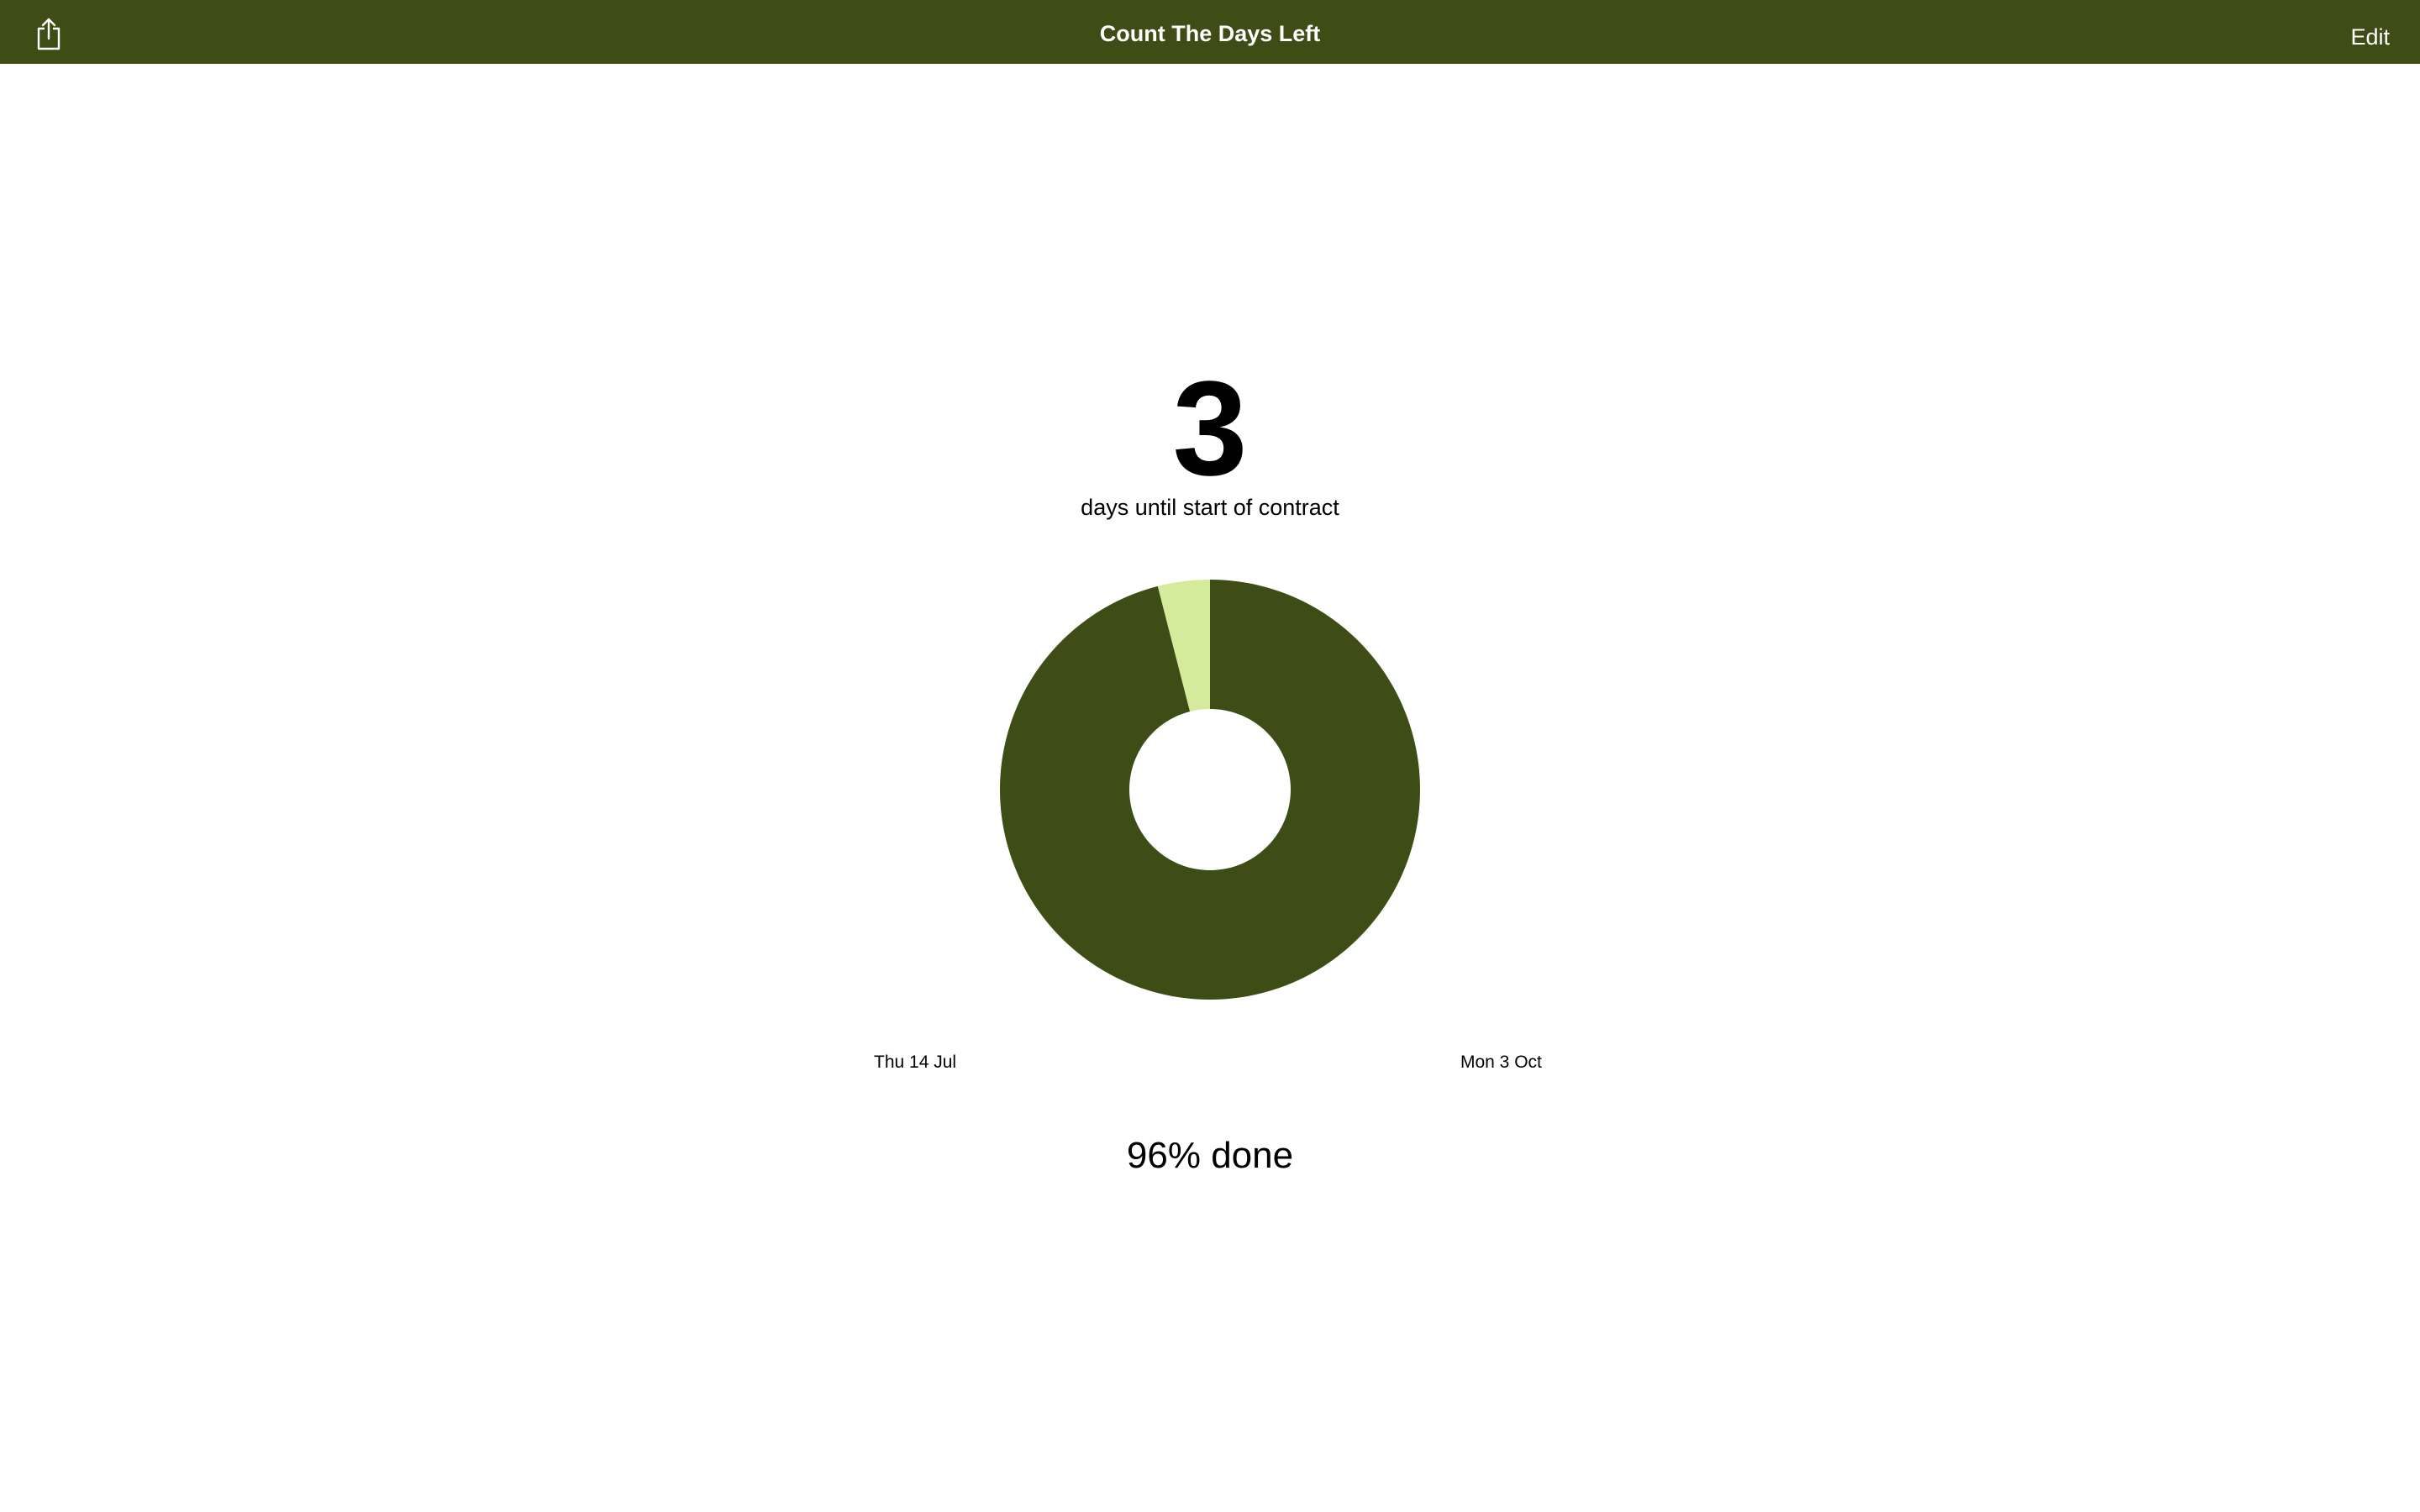 Image resolution: width=2420 pixels, height=1512 pixels. What do you see at coordinates (1210, 428) in the screenshot?
I see `days-remaining-count: 3` at bounding box center [1210, 428].